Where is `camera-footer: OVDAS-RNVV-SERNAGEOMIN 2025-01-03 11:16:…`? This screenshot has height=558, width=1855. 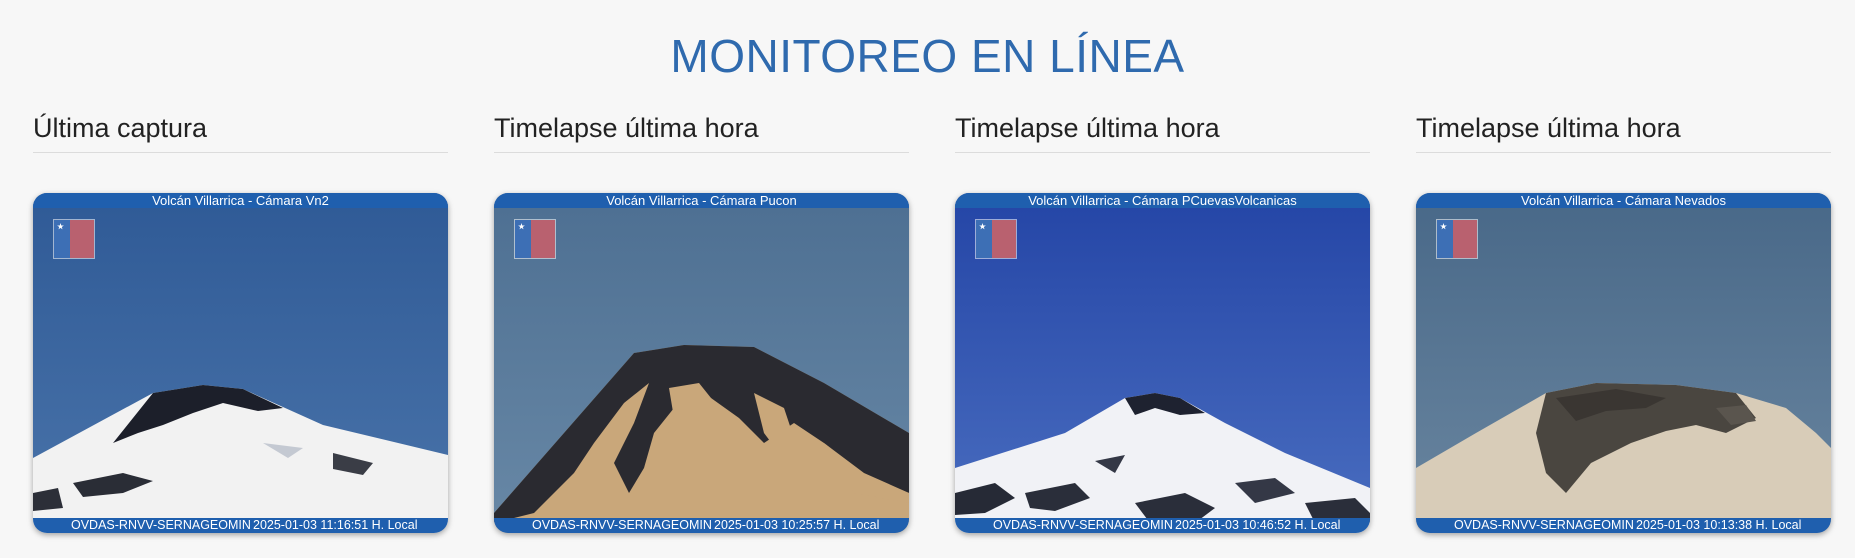 camera-footer: OVDAS-RNVV-SERNAGEOMIN 2025-01-03 11:16:… is located at coordinates (240, 525).